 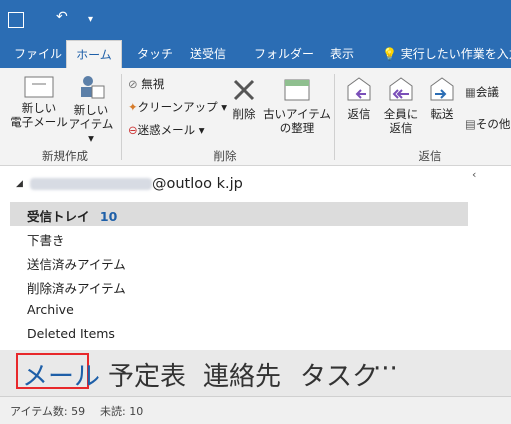 I want to click on undo-icon: ↶, so click(x=62, y=17).